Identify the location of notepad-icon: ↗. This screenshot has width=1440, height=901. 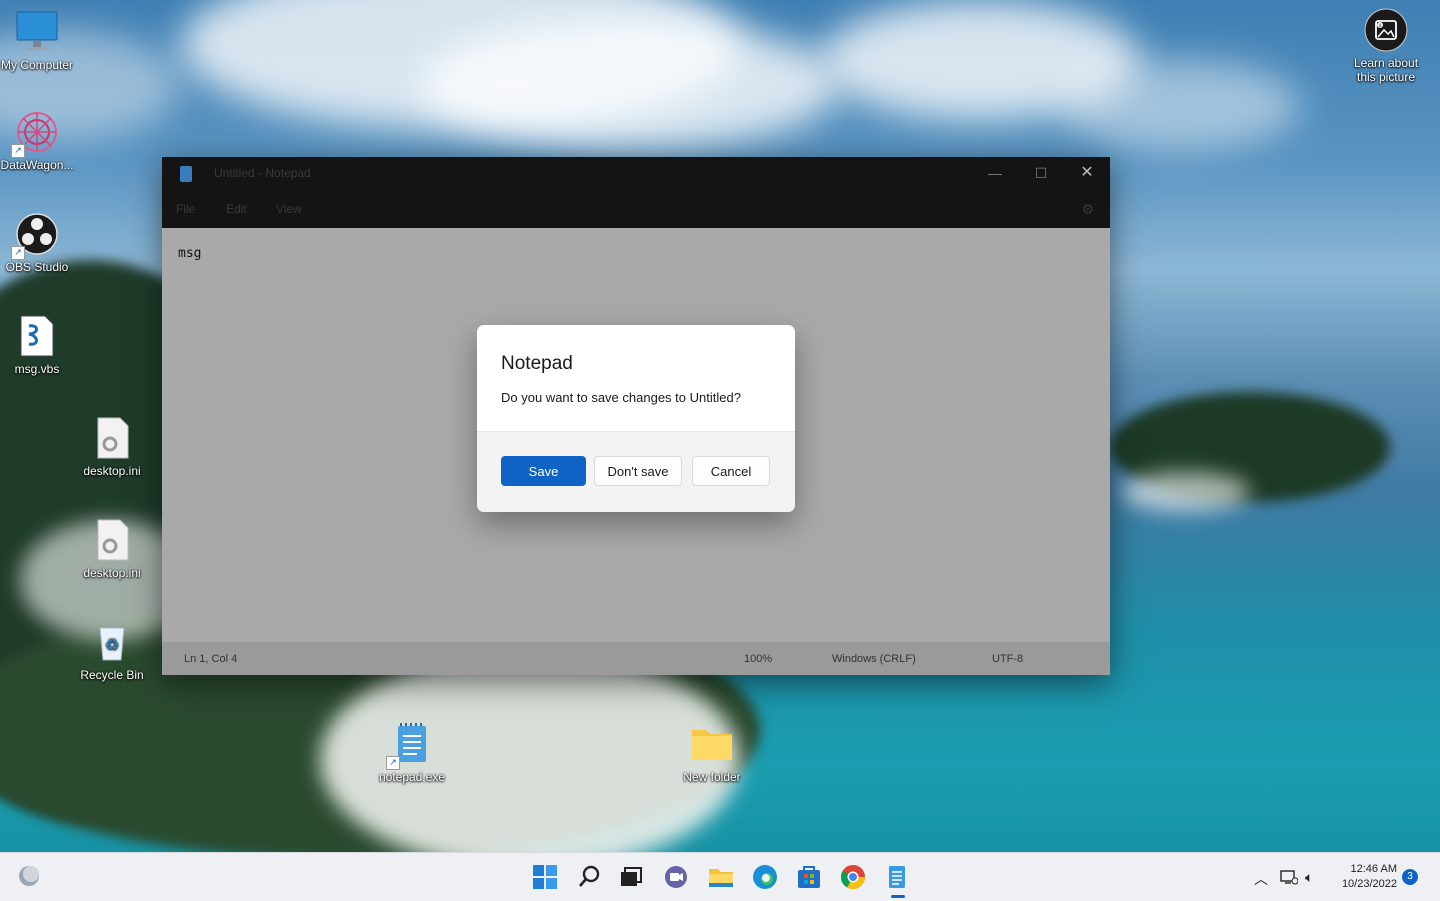
(410, 746).